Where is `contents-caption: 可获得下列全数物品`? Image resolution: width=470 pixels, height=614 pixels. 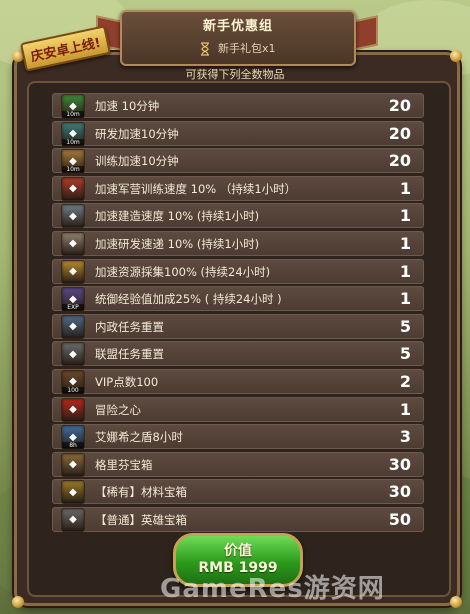
contents-caption: 可获得下列全数物品 is located at coordinates (235, 74).